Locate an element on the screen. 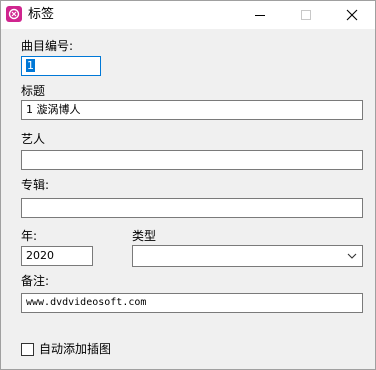 This screenshot has width=376, height=370. maximize-button is located at coordinates (306, 15).